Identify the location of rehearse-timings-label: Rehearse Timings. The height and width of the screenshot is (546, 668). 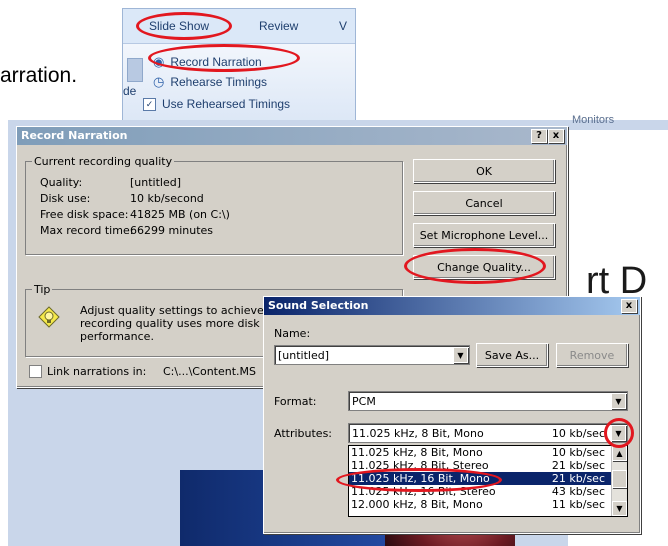
(219, 82).